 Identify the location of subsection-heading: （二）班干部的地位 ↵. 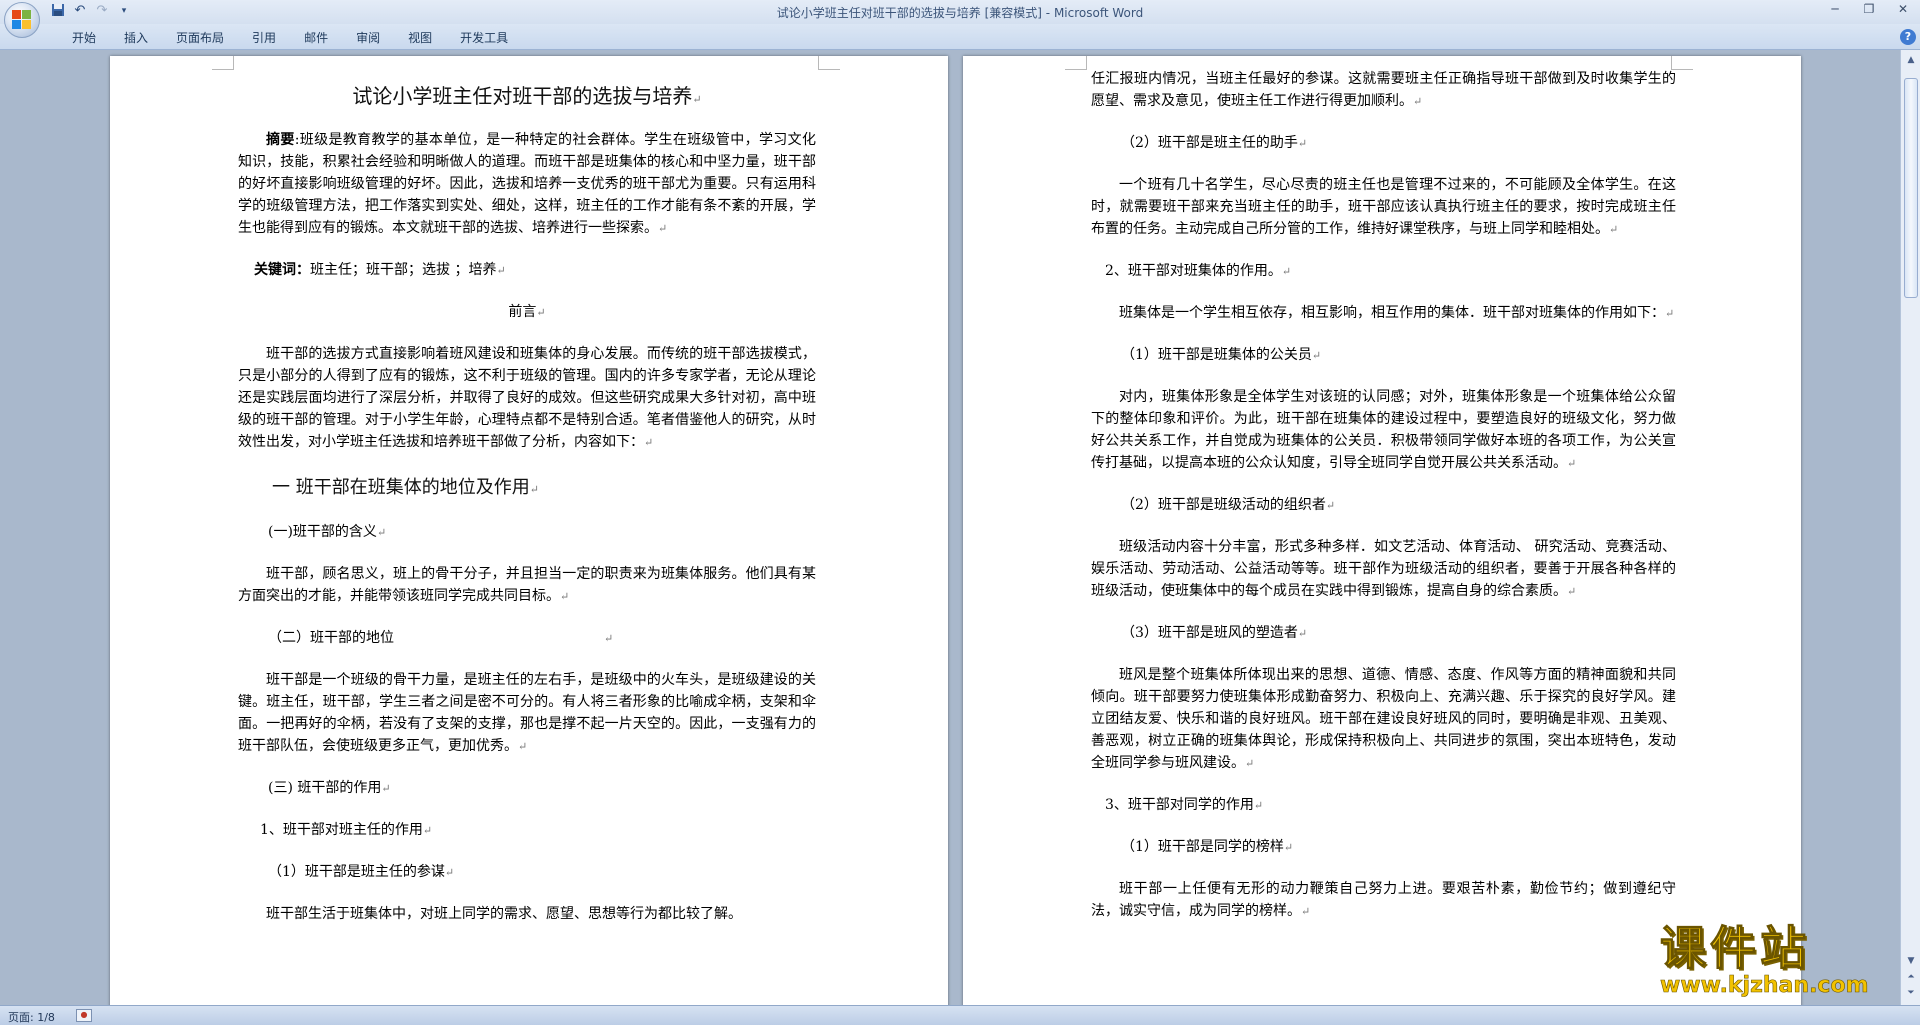
(441, 638).